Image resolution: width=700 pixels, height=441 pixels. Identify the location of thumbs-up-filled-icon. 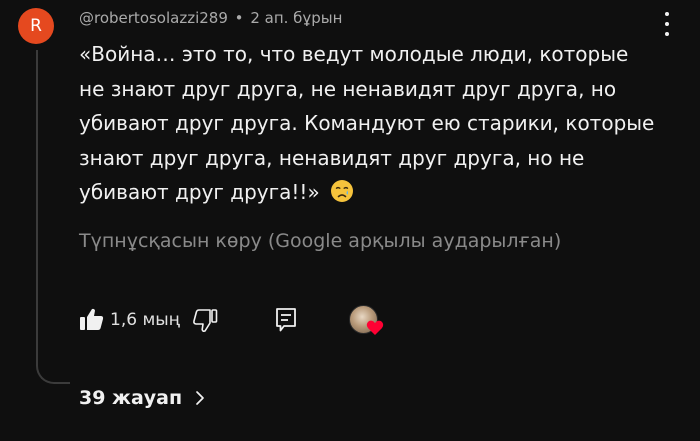
(92, 319).